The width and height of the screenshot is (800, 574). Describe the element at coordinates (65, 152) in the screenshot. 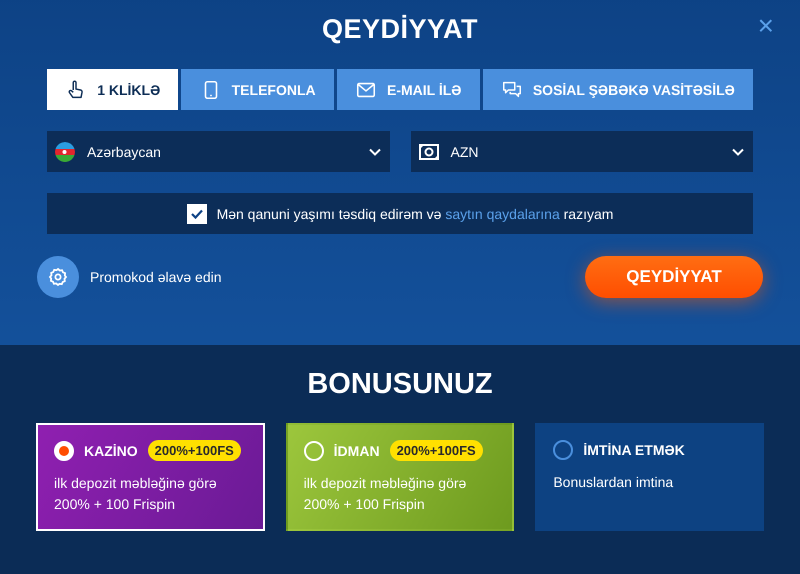

I see `flag-icon` at that location.